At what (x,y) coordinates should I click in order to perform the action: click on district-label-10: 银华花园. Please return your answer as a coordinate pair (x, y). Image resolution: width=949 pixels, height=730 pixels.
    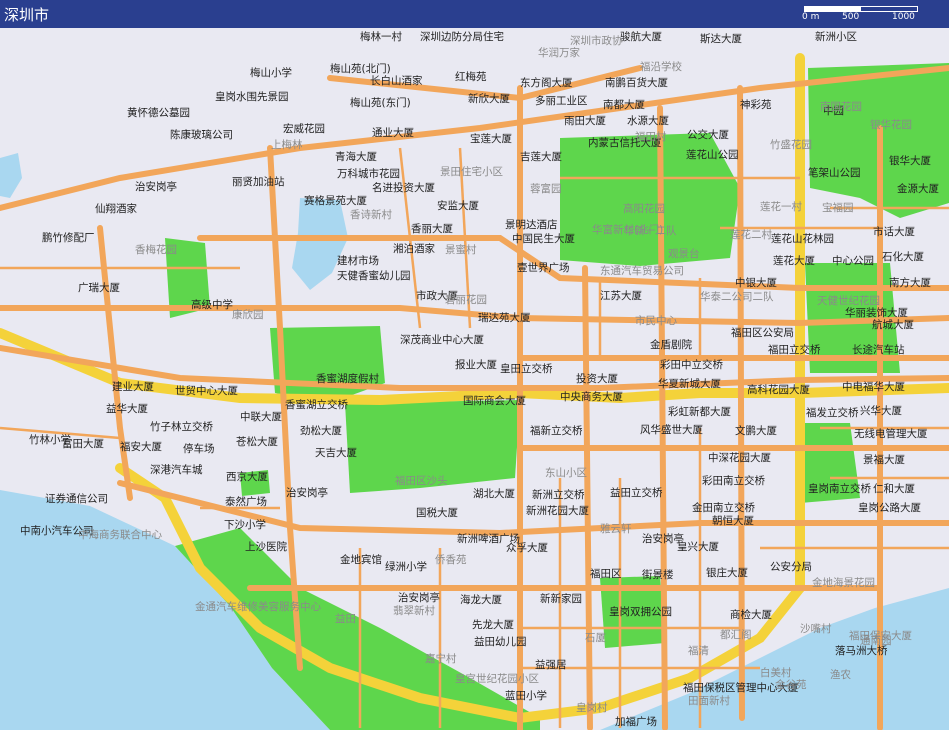
    Looking at the image, I should click on (891, 124).